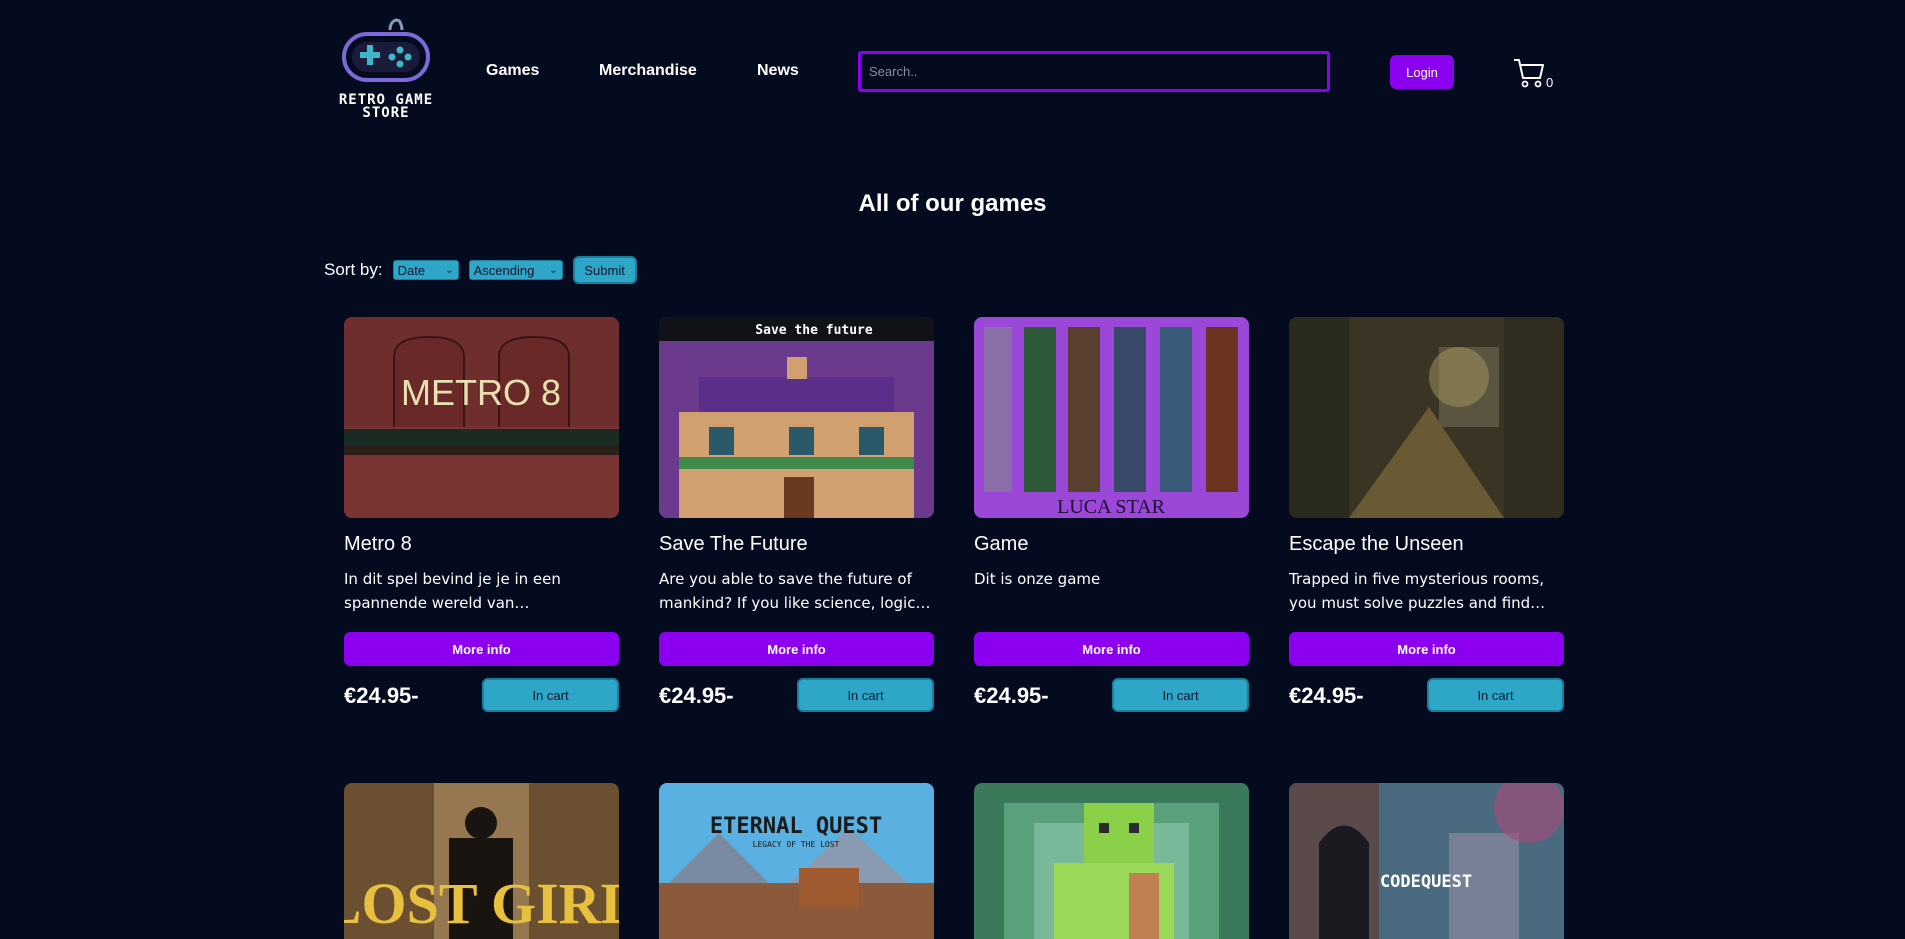 The image size is (1905, 939). I want to click on game-title: Game, so click(1001, 544).